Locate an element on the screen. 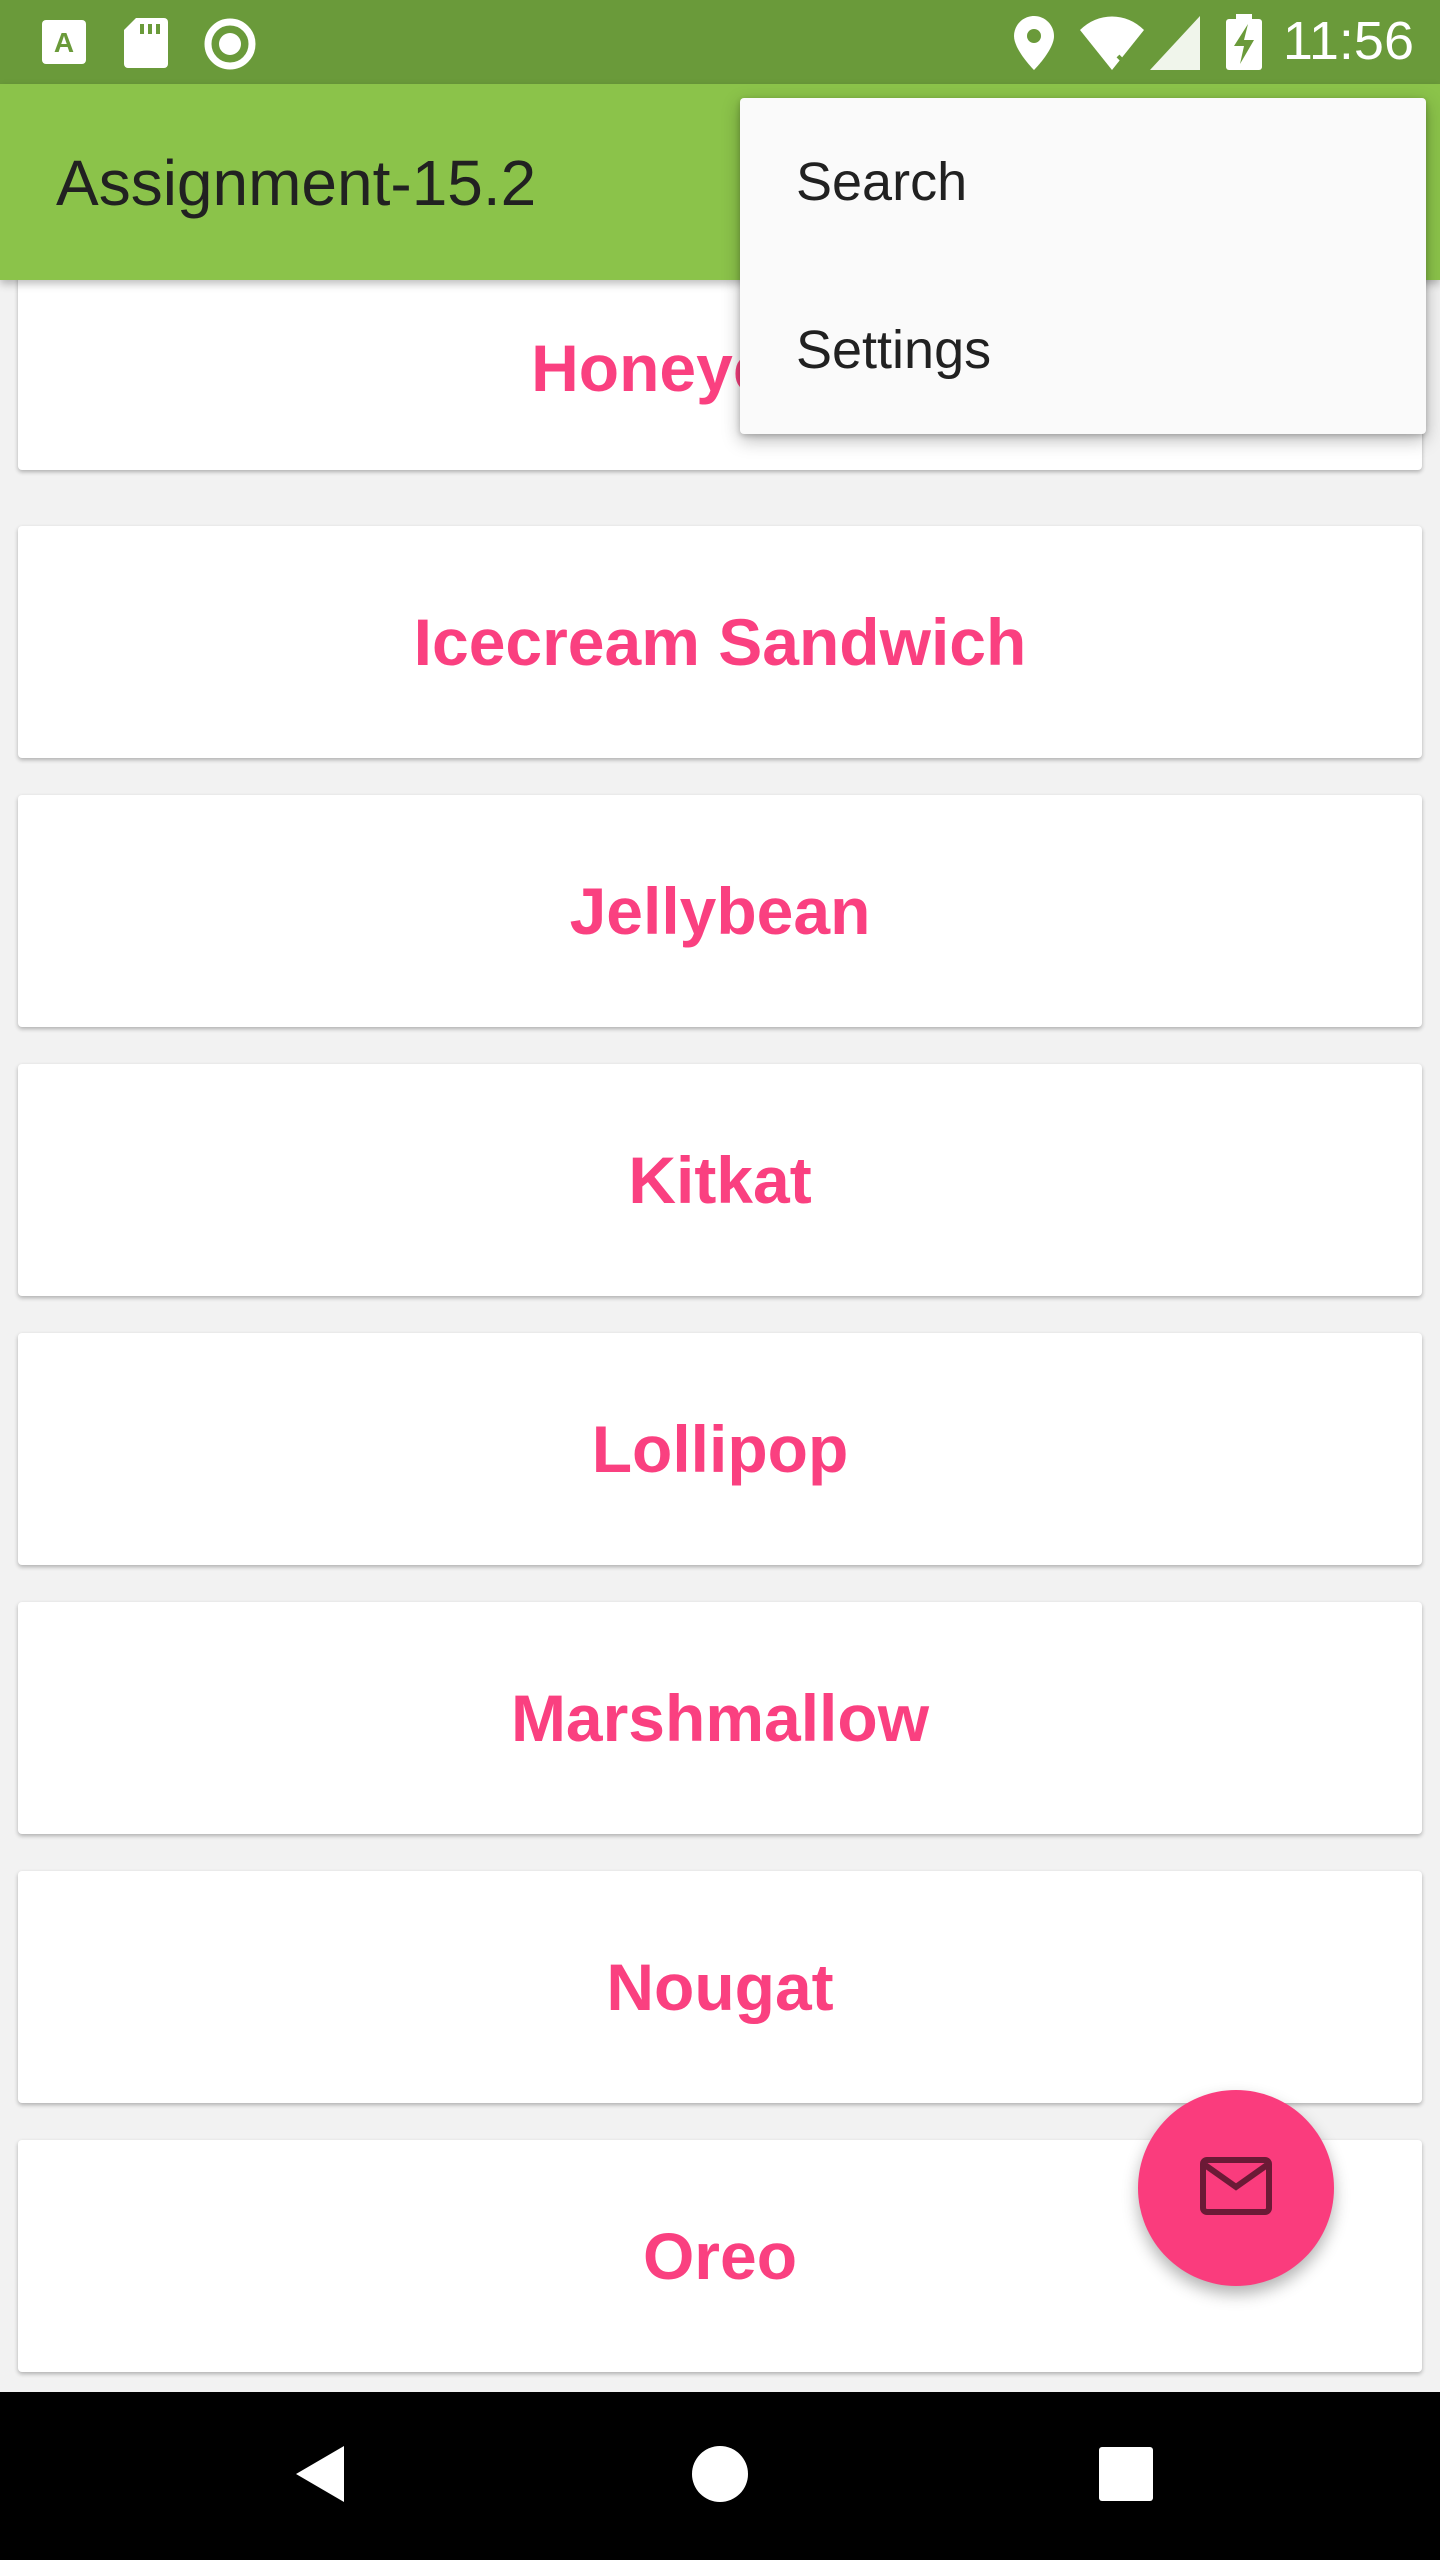 This screenshot has width=1440, height=2560. list-item: Kitkat is located at coordinates (720, 1180).